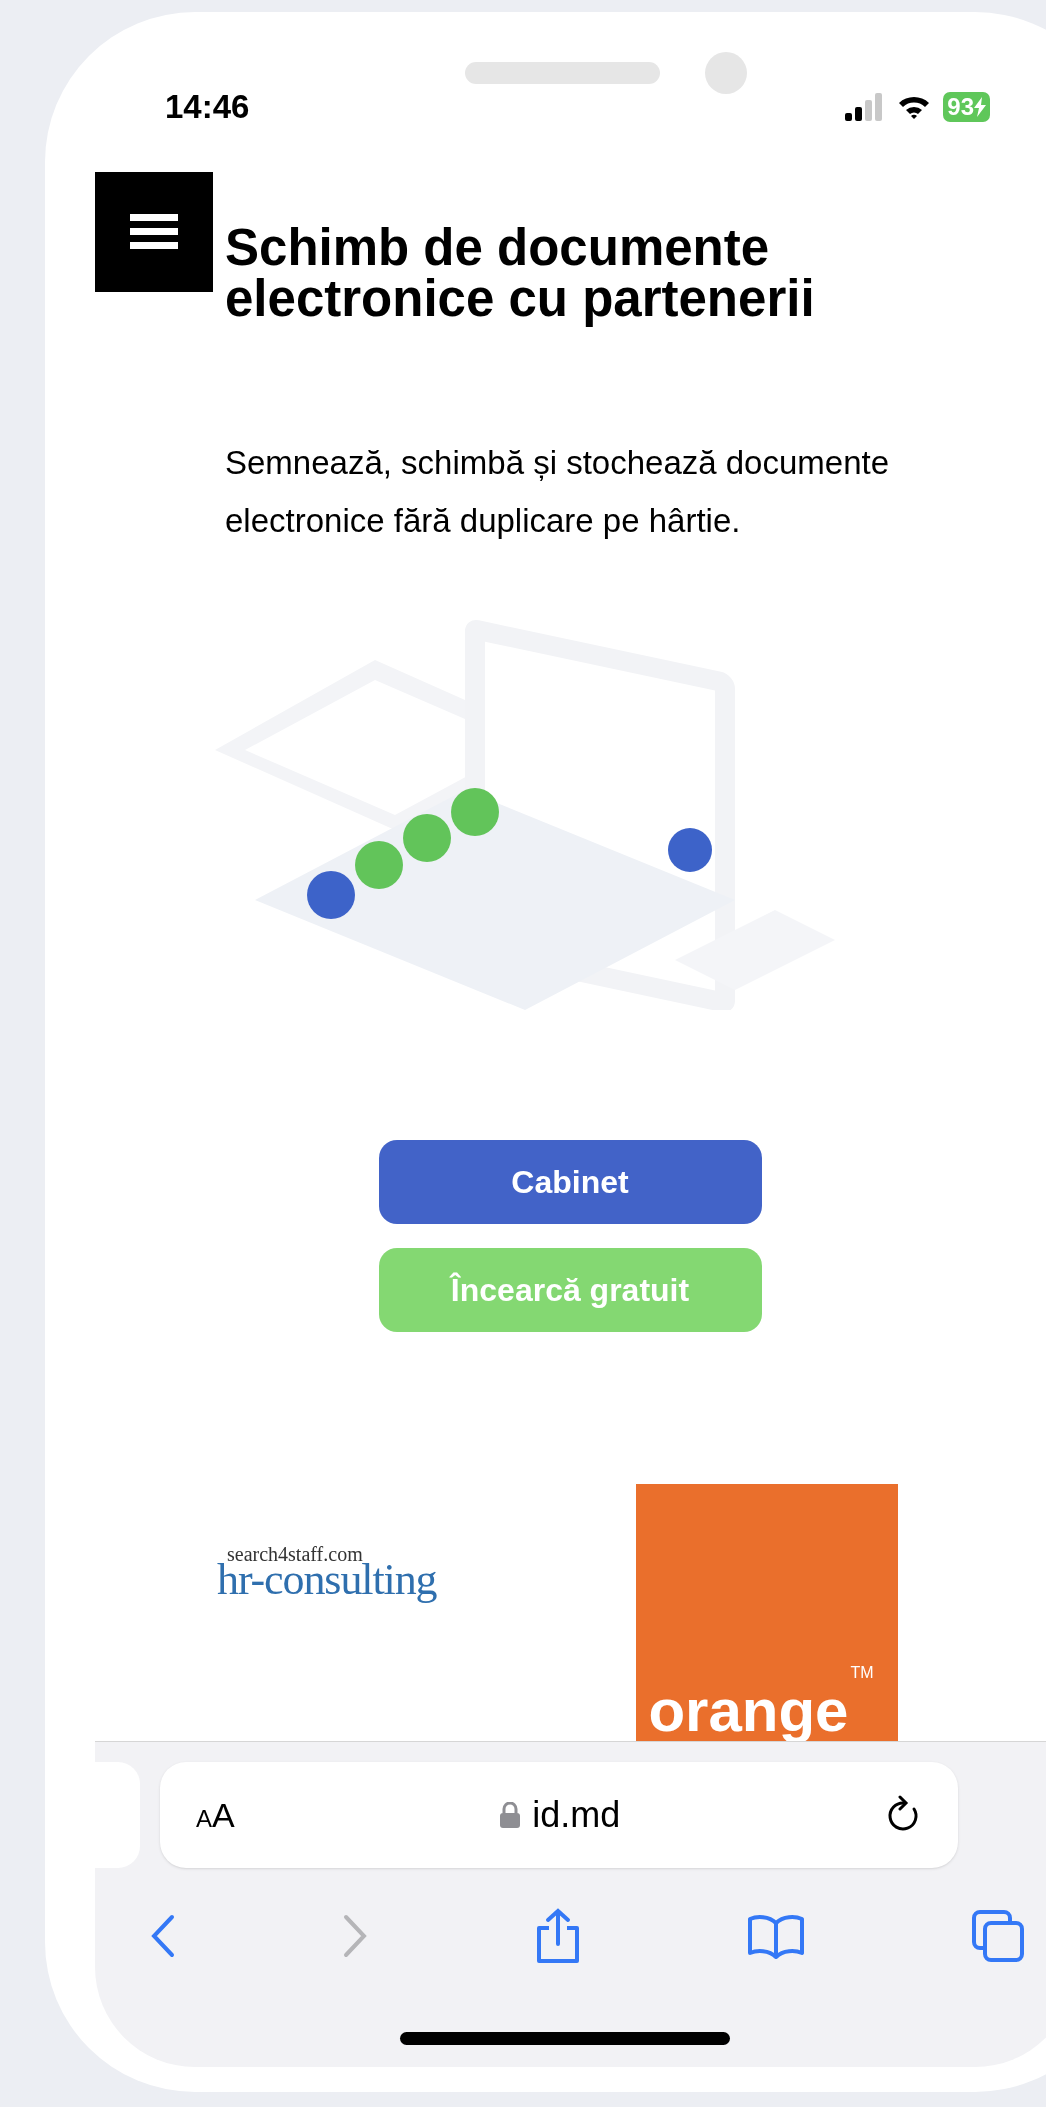  I want to click on action-button: Cabinet, so click(570, 1182).